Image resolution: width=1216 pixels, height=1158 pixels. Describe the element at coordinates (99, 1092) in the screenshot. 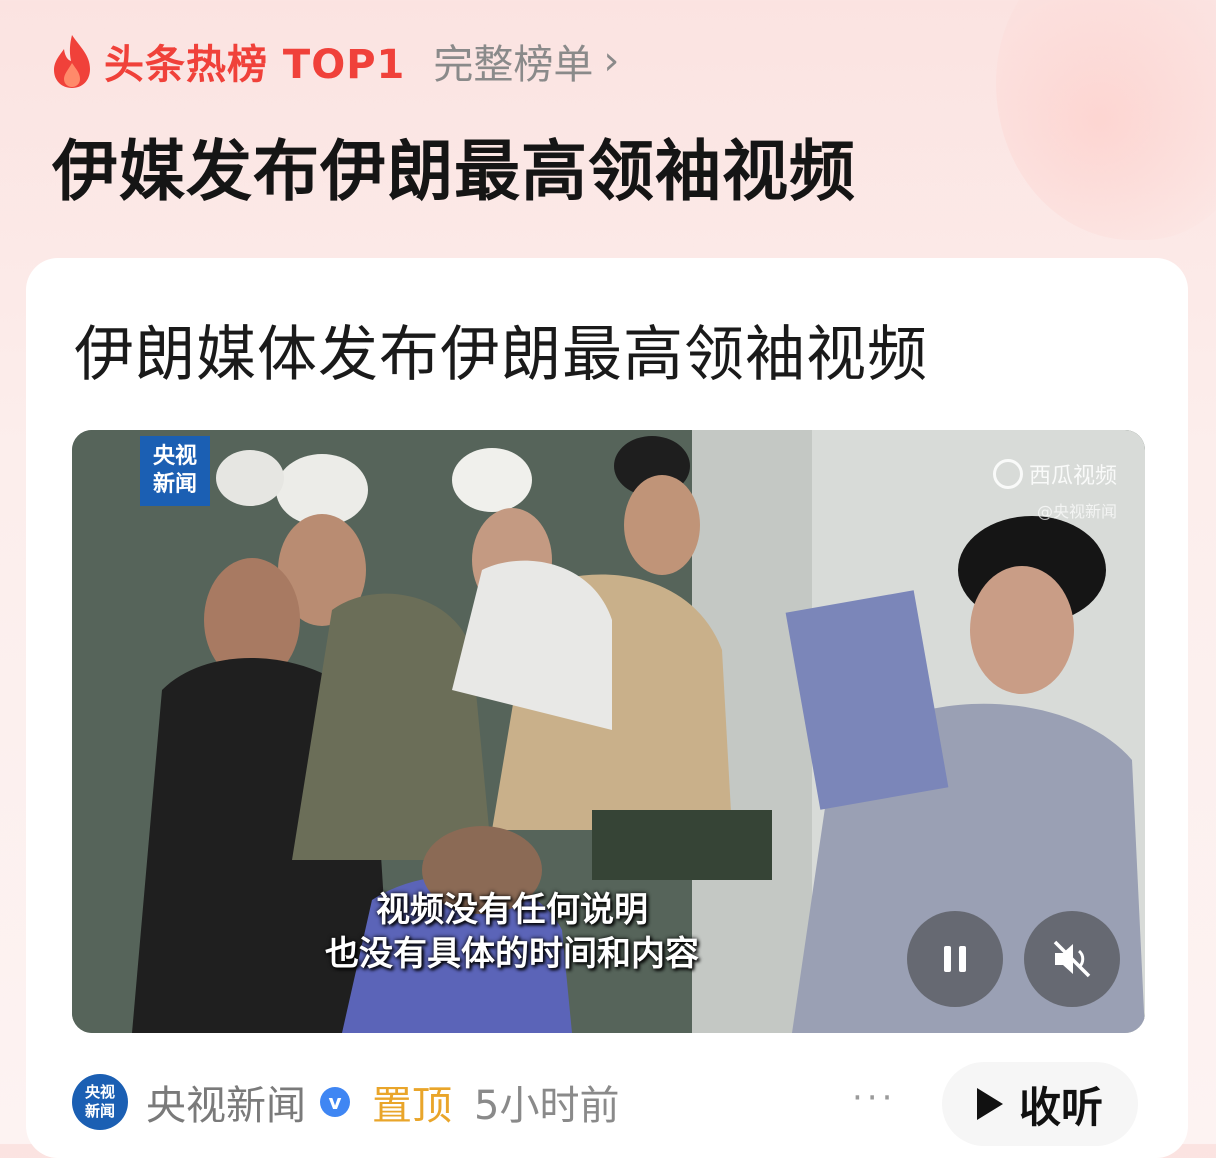

I see `avatar-line1: 央视` at that location.